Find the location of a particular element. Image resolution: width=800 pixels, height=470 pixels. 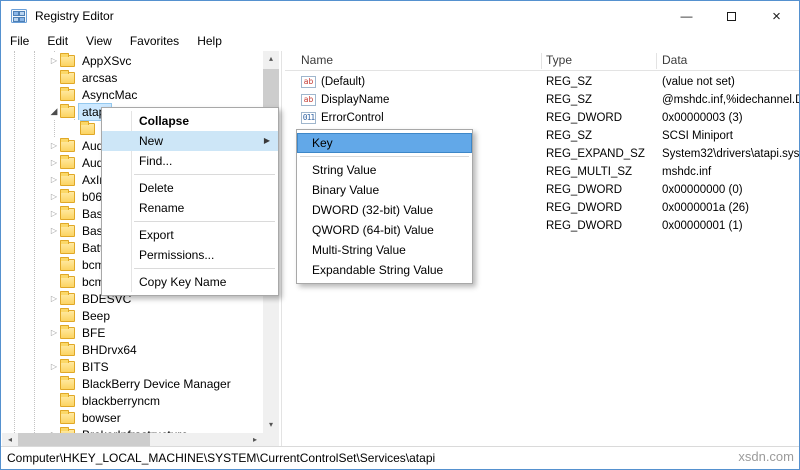

value-row-errorcontrol: 011 ErrorControl REG_DWORD 0x00000003 (3) is located at coordinates (542, 118).